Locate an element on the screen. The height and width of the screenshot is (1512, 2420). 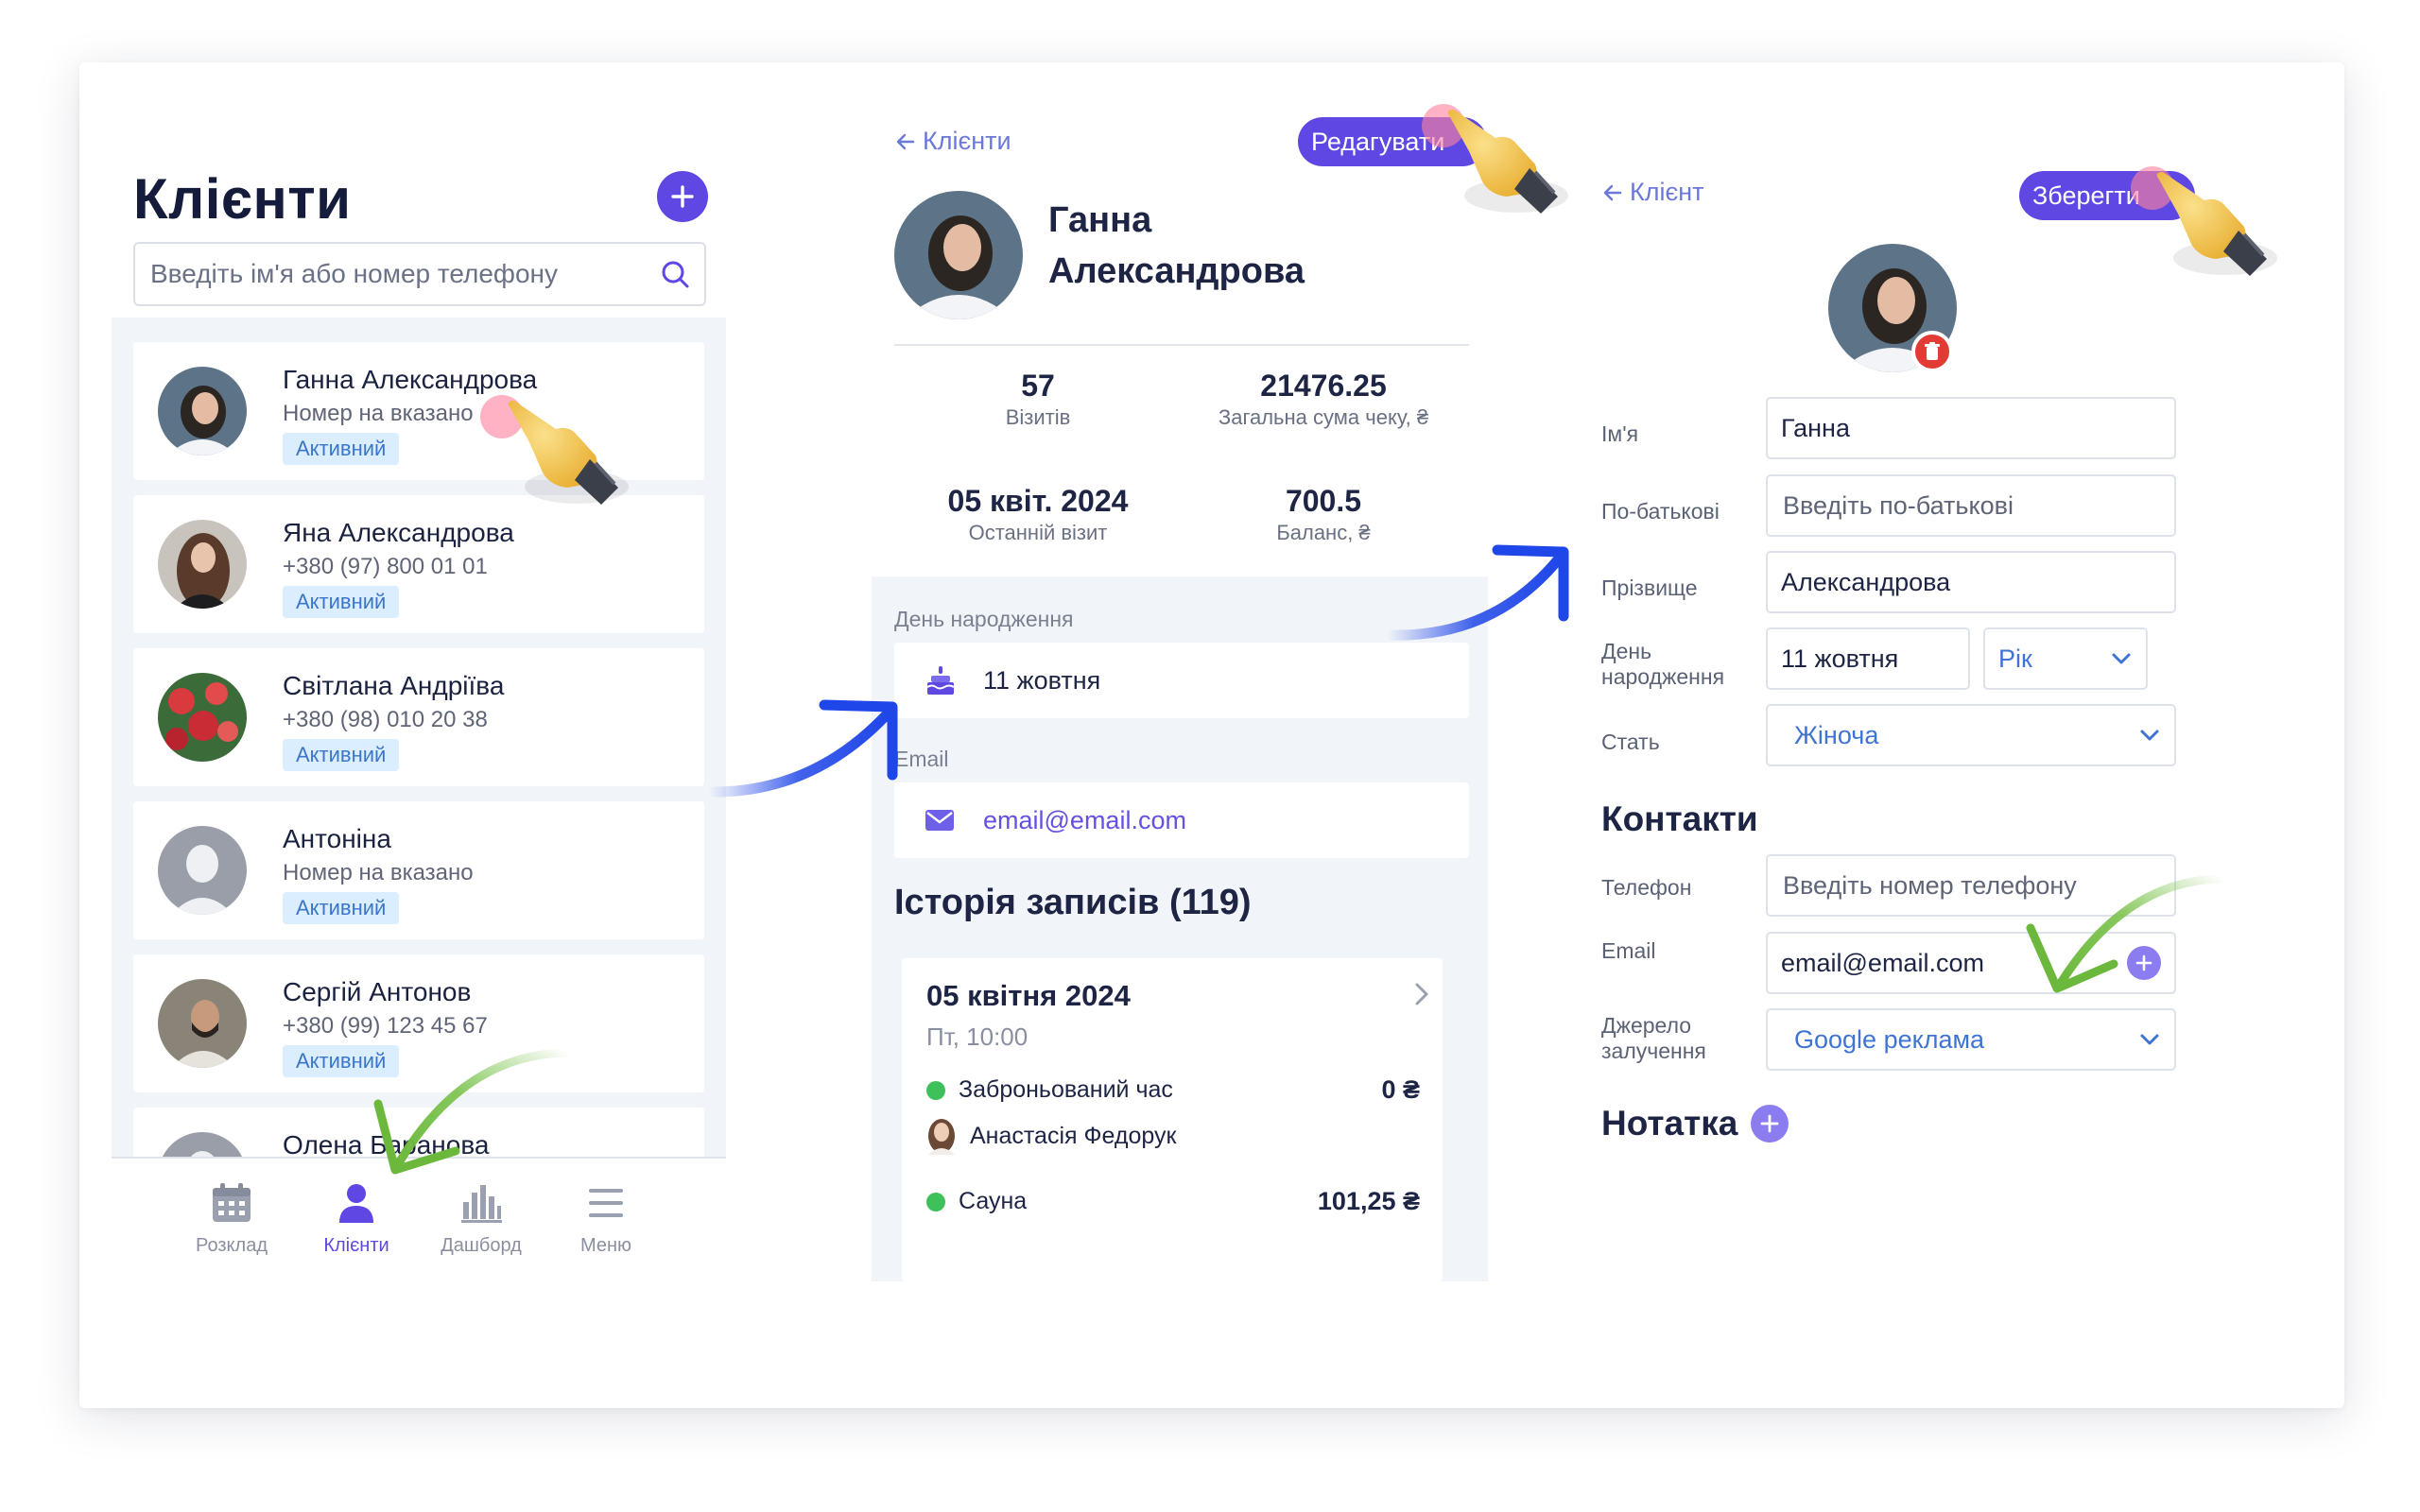
gender-select: Жіноча is located at coordinates (1971, 735).